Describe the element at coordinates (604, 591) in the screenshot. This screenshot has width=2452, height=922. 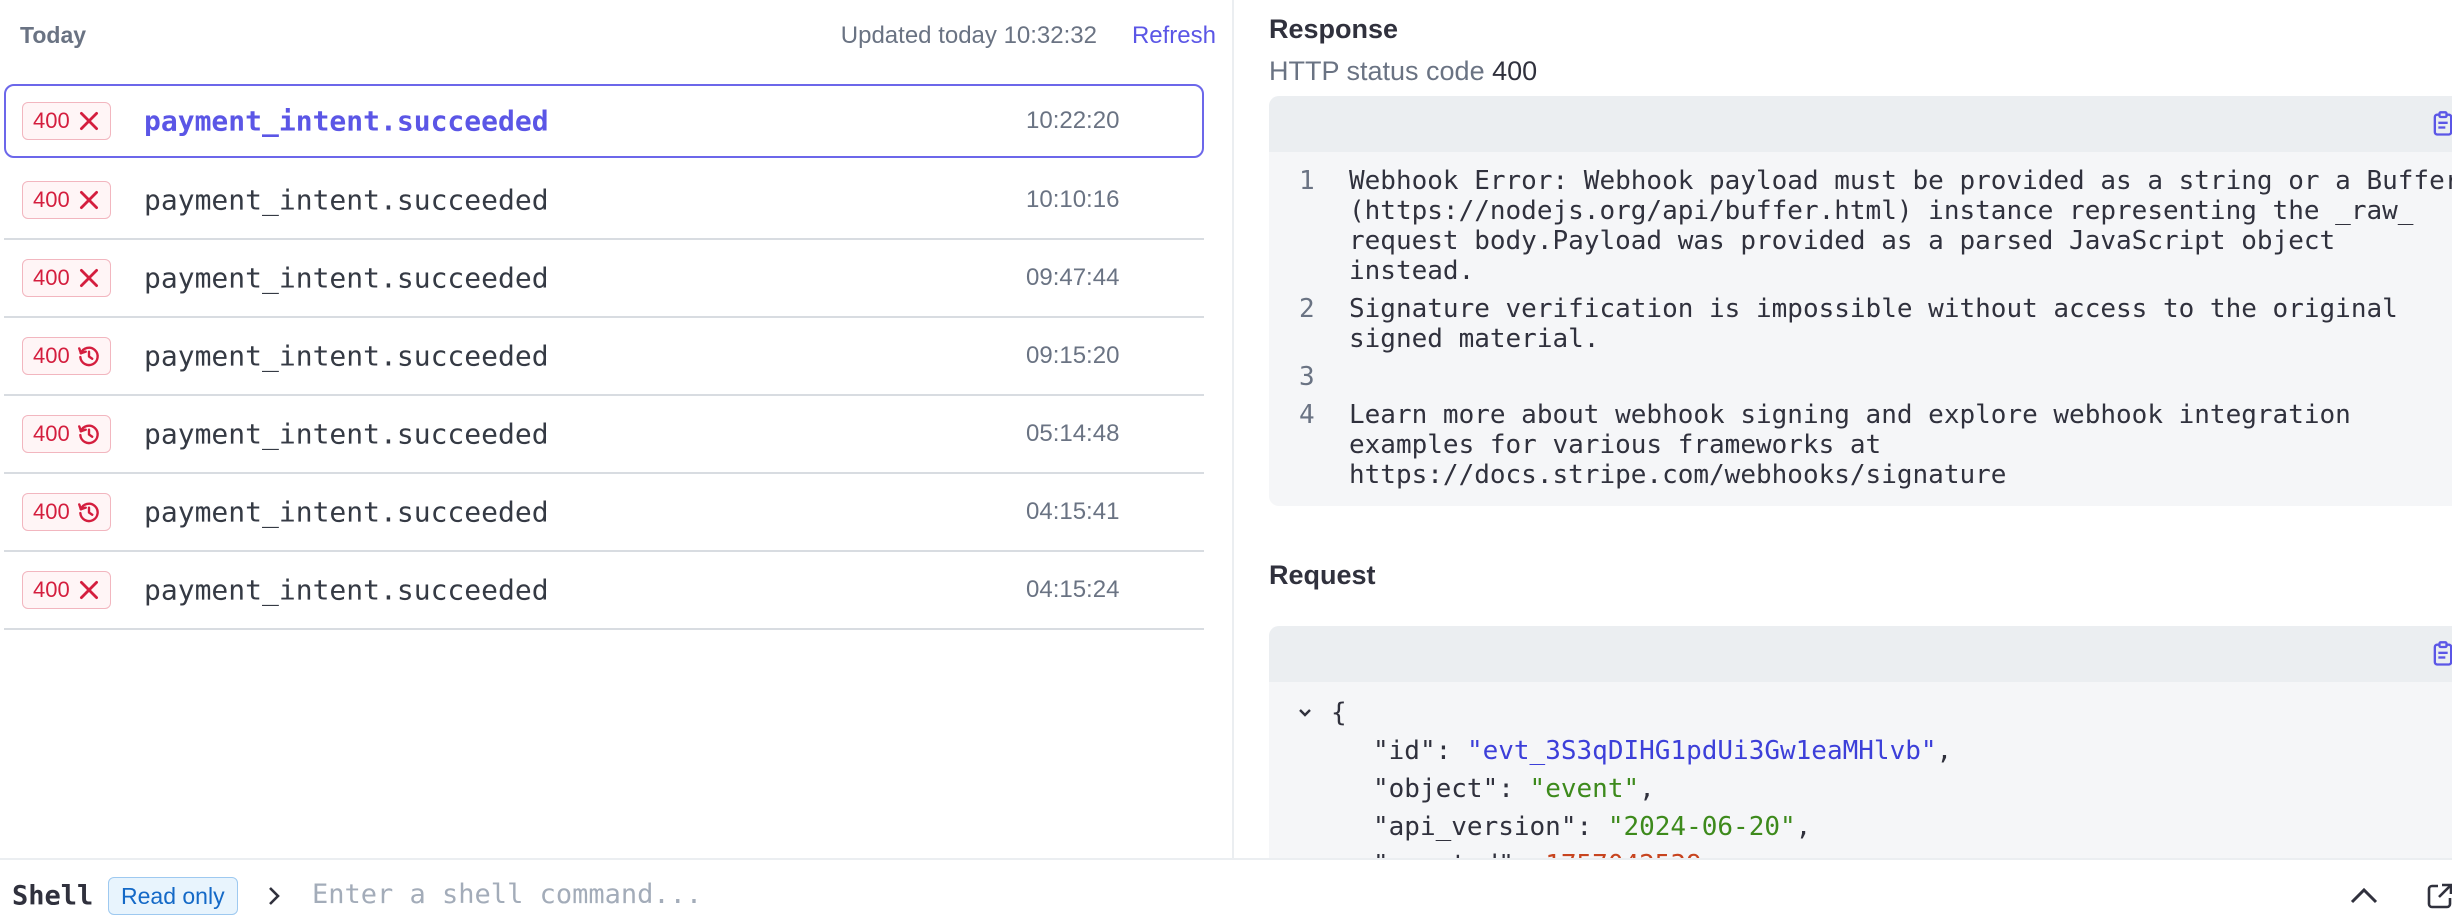
I see `event-row: 400 payment_intent.succeeded 04:15:24` at that location.